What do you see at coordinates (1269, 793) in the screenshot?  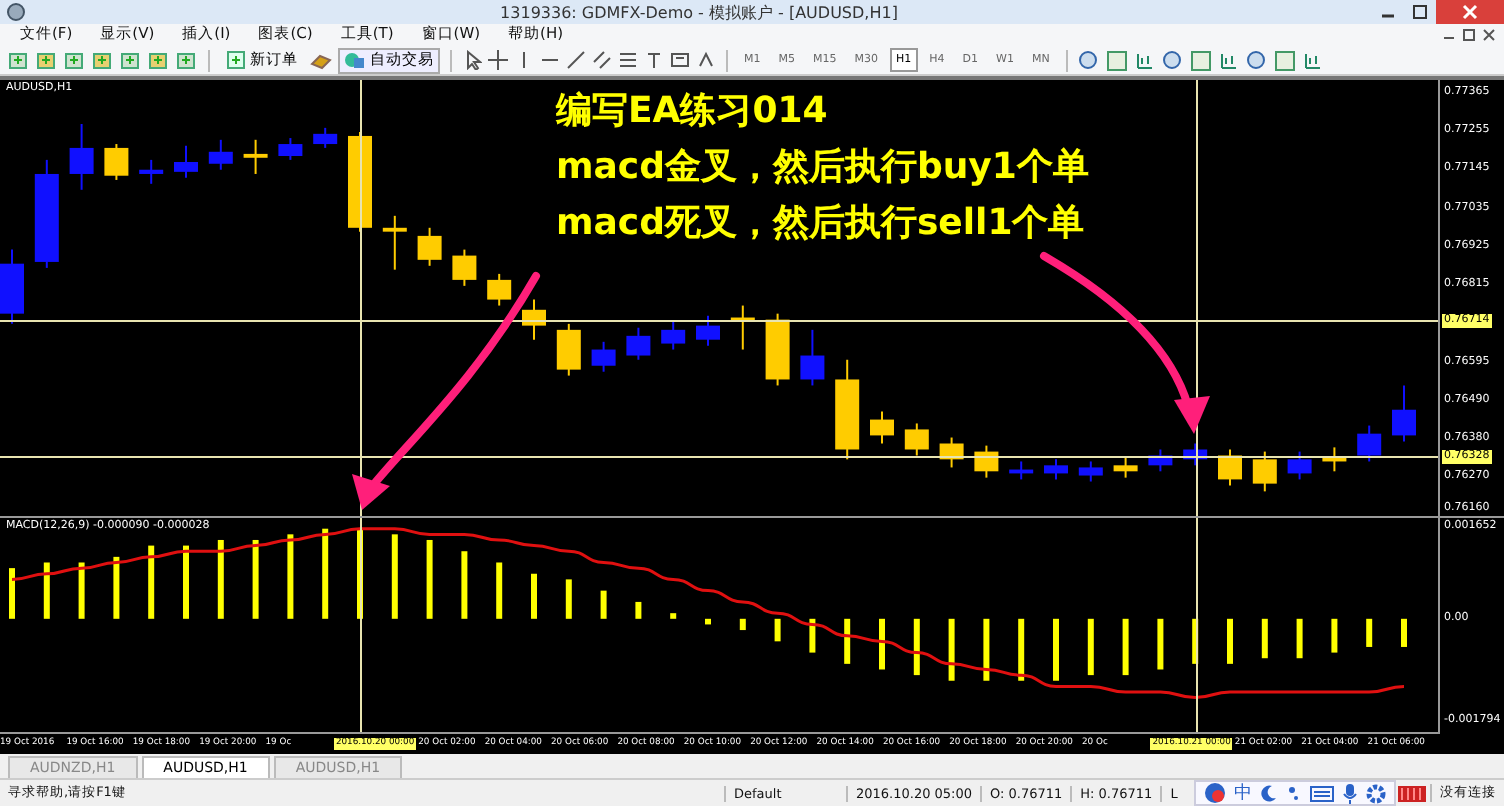 I see `moon-icon` at bounding box center [1269, 793].